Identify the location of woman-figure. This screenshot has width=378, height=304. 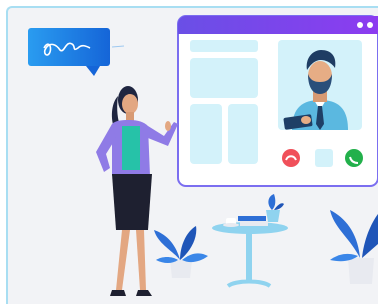
(137, 191).